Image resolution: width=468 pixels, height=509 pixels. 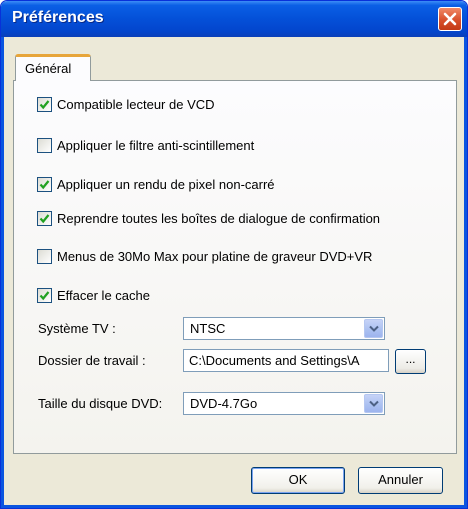 I want to click on option-label: Appliquer un rendu de pixel non-carré, so click(x=166, y=184).